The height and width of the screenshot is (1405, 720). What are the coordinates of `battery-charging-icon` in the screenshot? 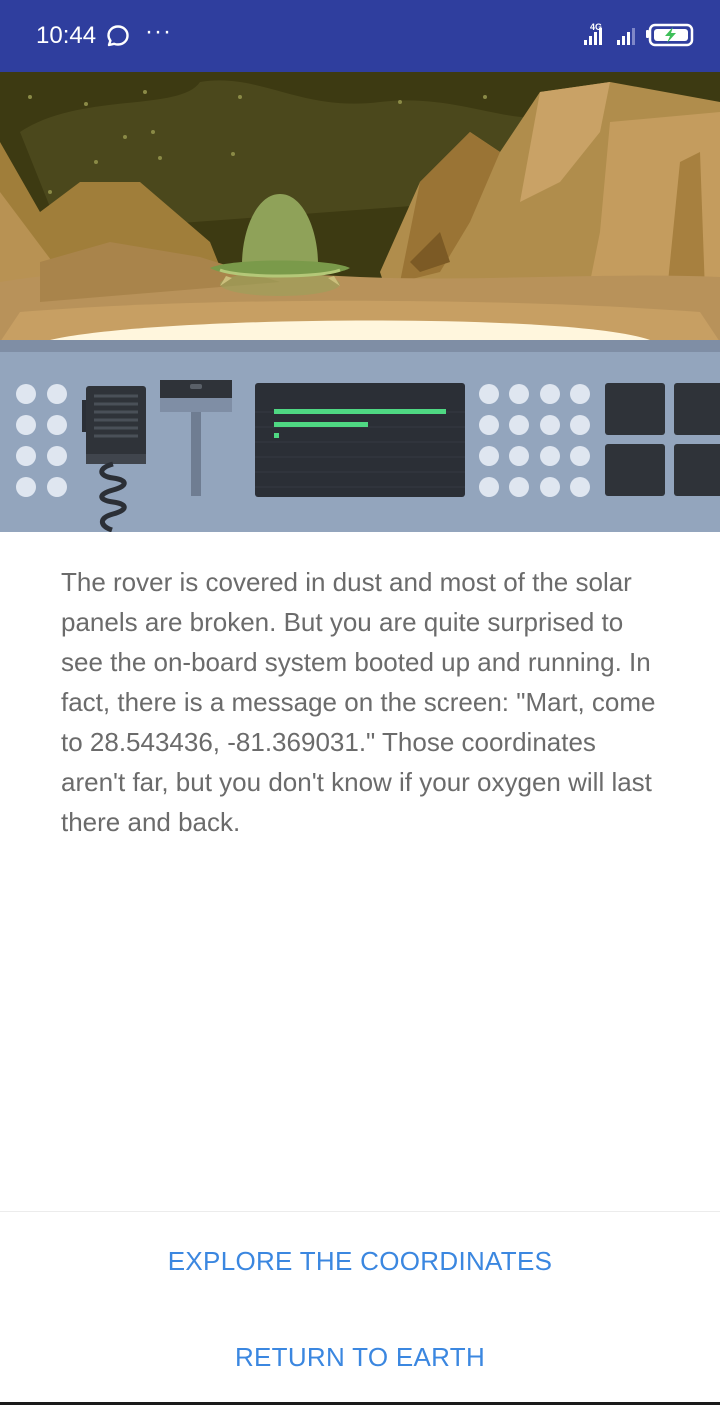 It's located at (670, 35).